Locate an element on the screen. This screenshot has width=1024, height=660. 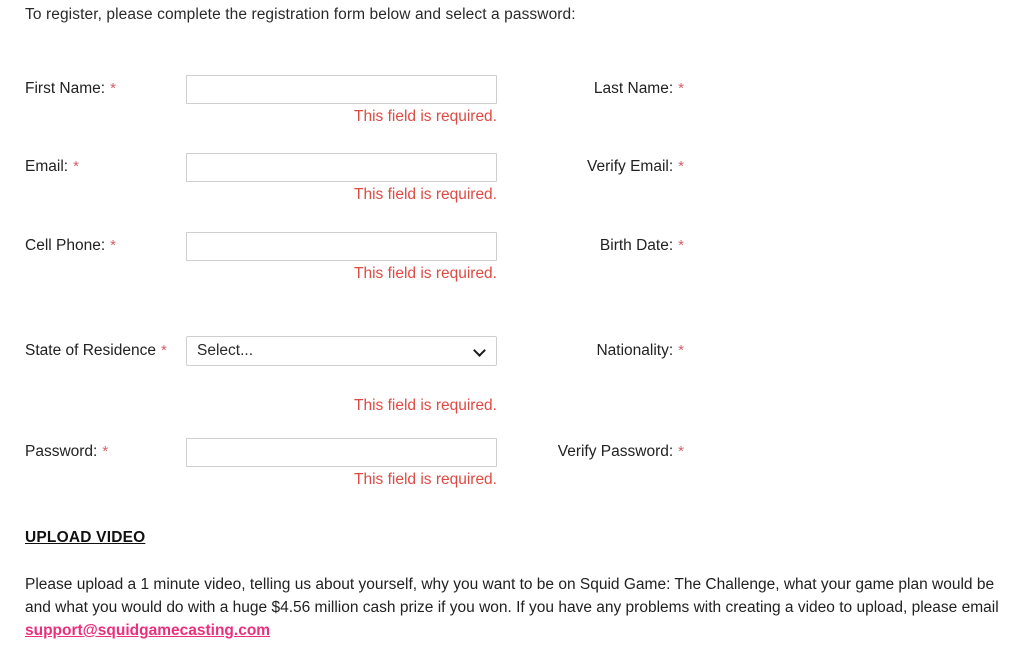
last-name-label: Last Name: * is located at coordinates (638, 88).